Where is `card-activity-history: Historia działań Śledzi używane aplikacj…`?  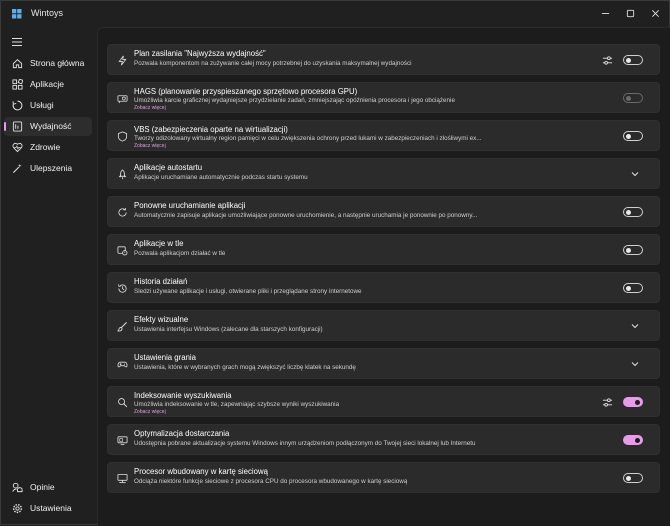
card-activity-history: Historia działań Śledzi używane aplikacj… is located at coordinates (383, 287).